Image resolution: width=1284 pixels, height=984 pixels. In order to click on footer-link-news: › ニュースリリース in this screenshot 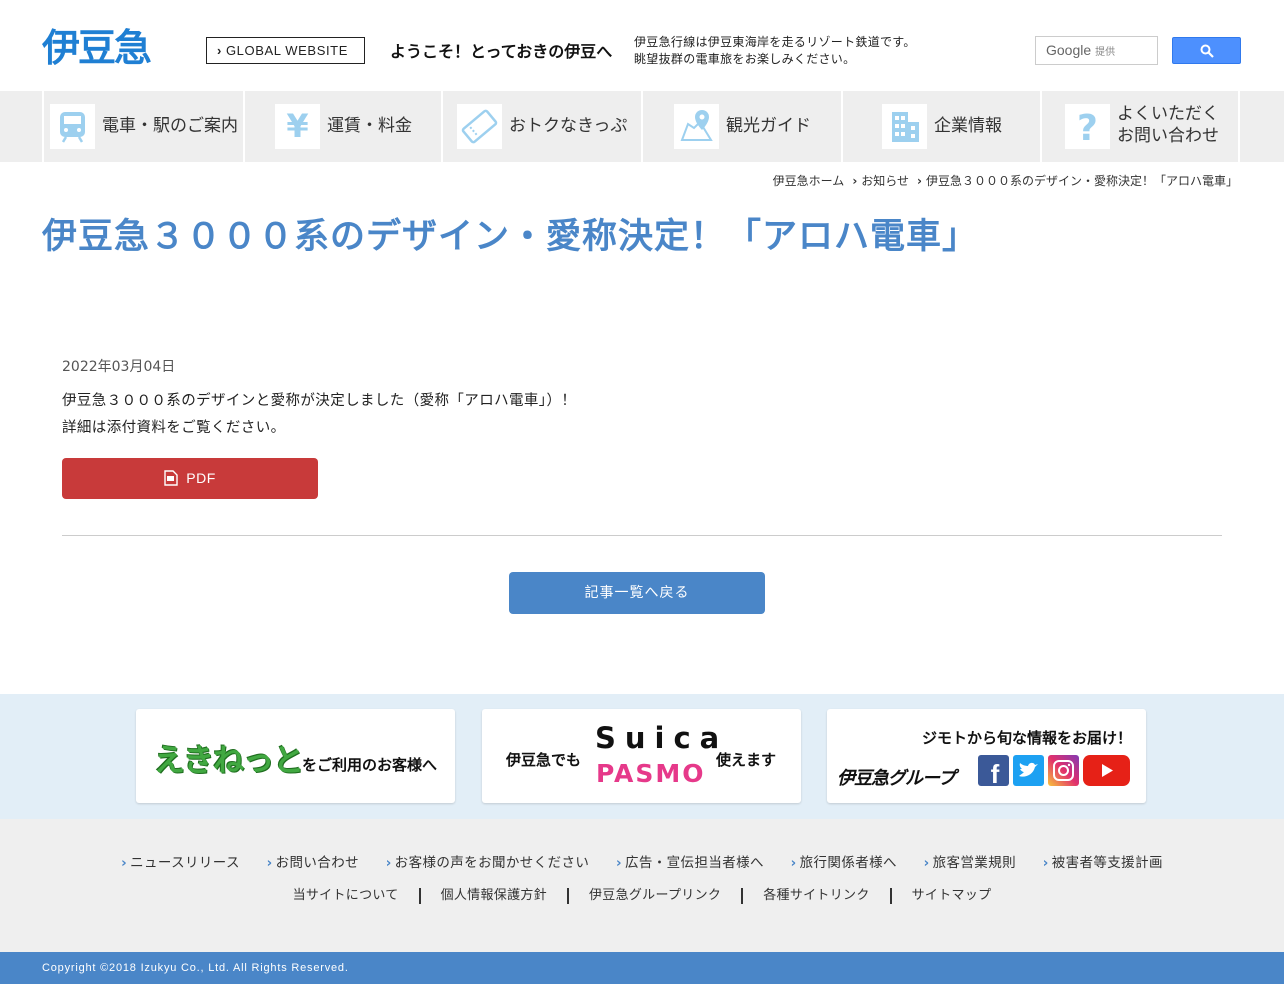, I will do `click(180, 861)`.